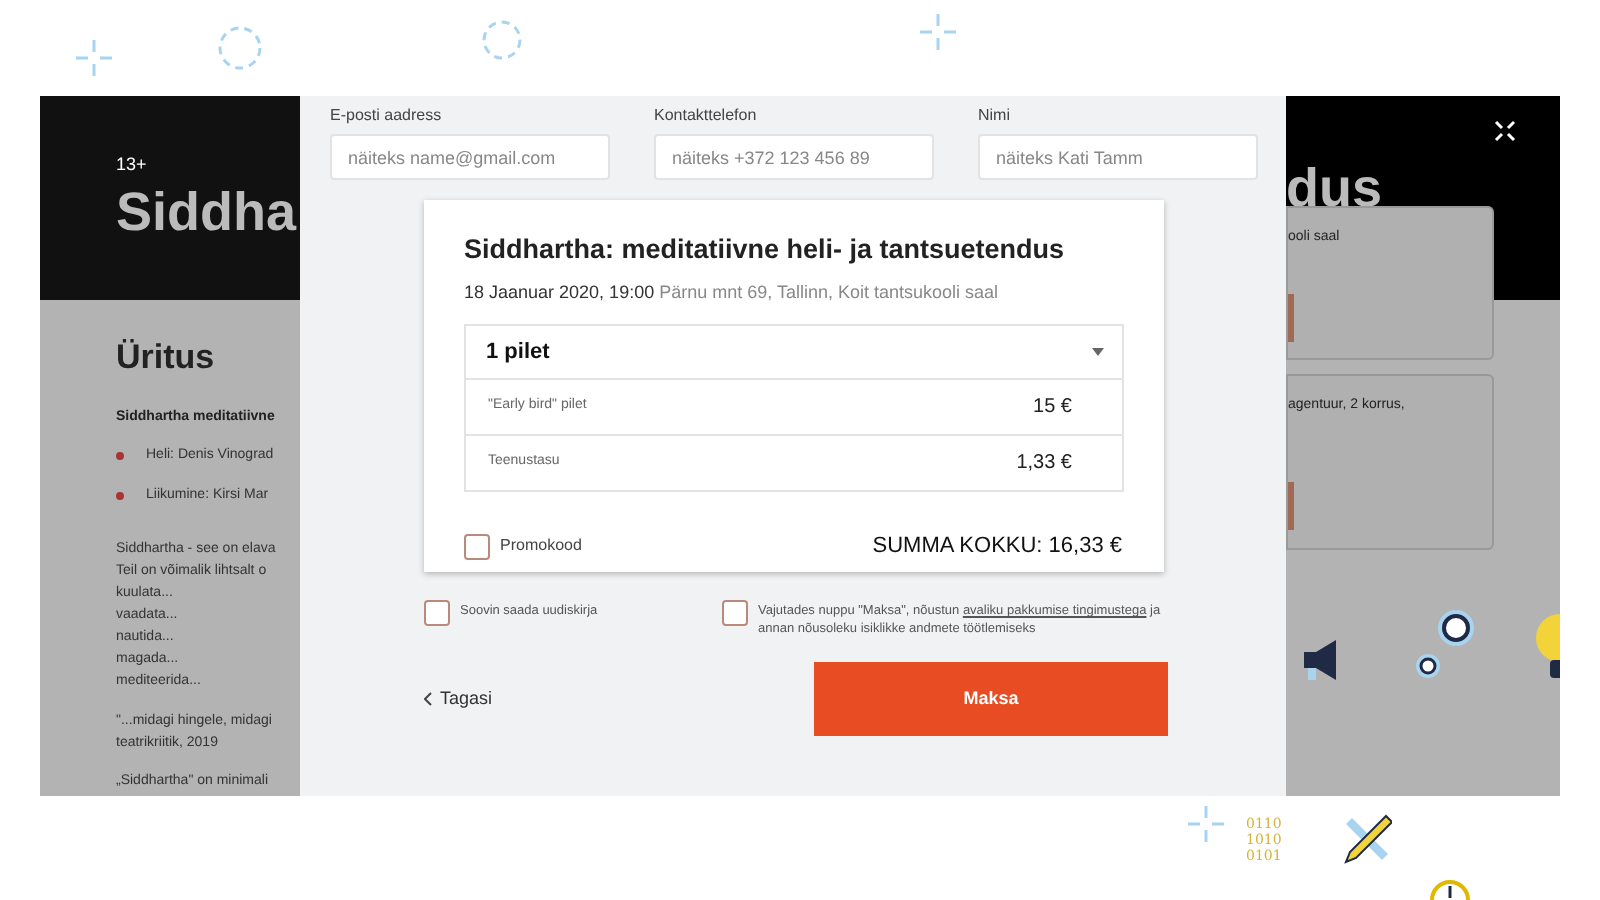  What do you see at coordinates (386, 116) in the screenshot?
I see `field-label: E-posti aadress` at bounding box center [386, 116].